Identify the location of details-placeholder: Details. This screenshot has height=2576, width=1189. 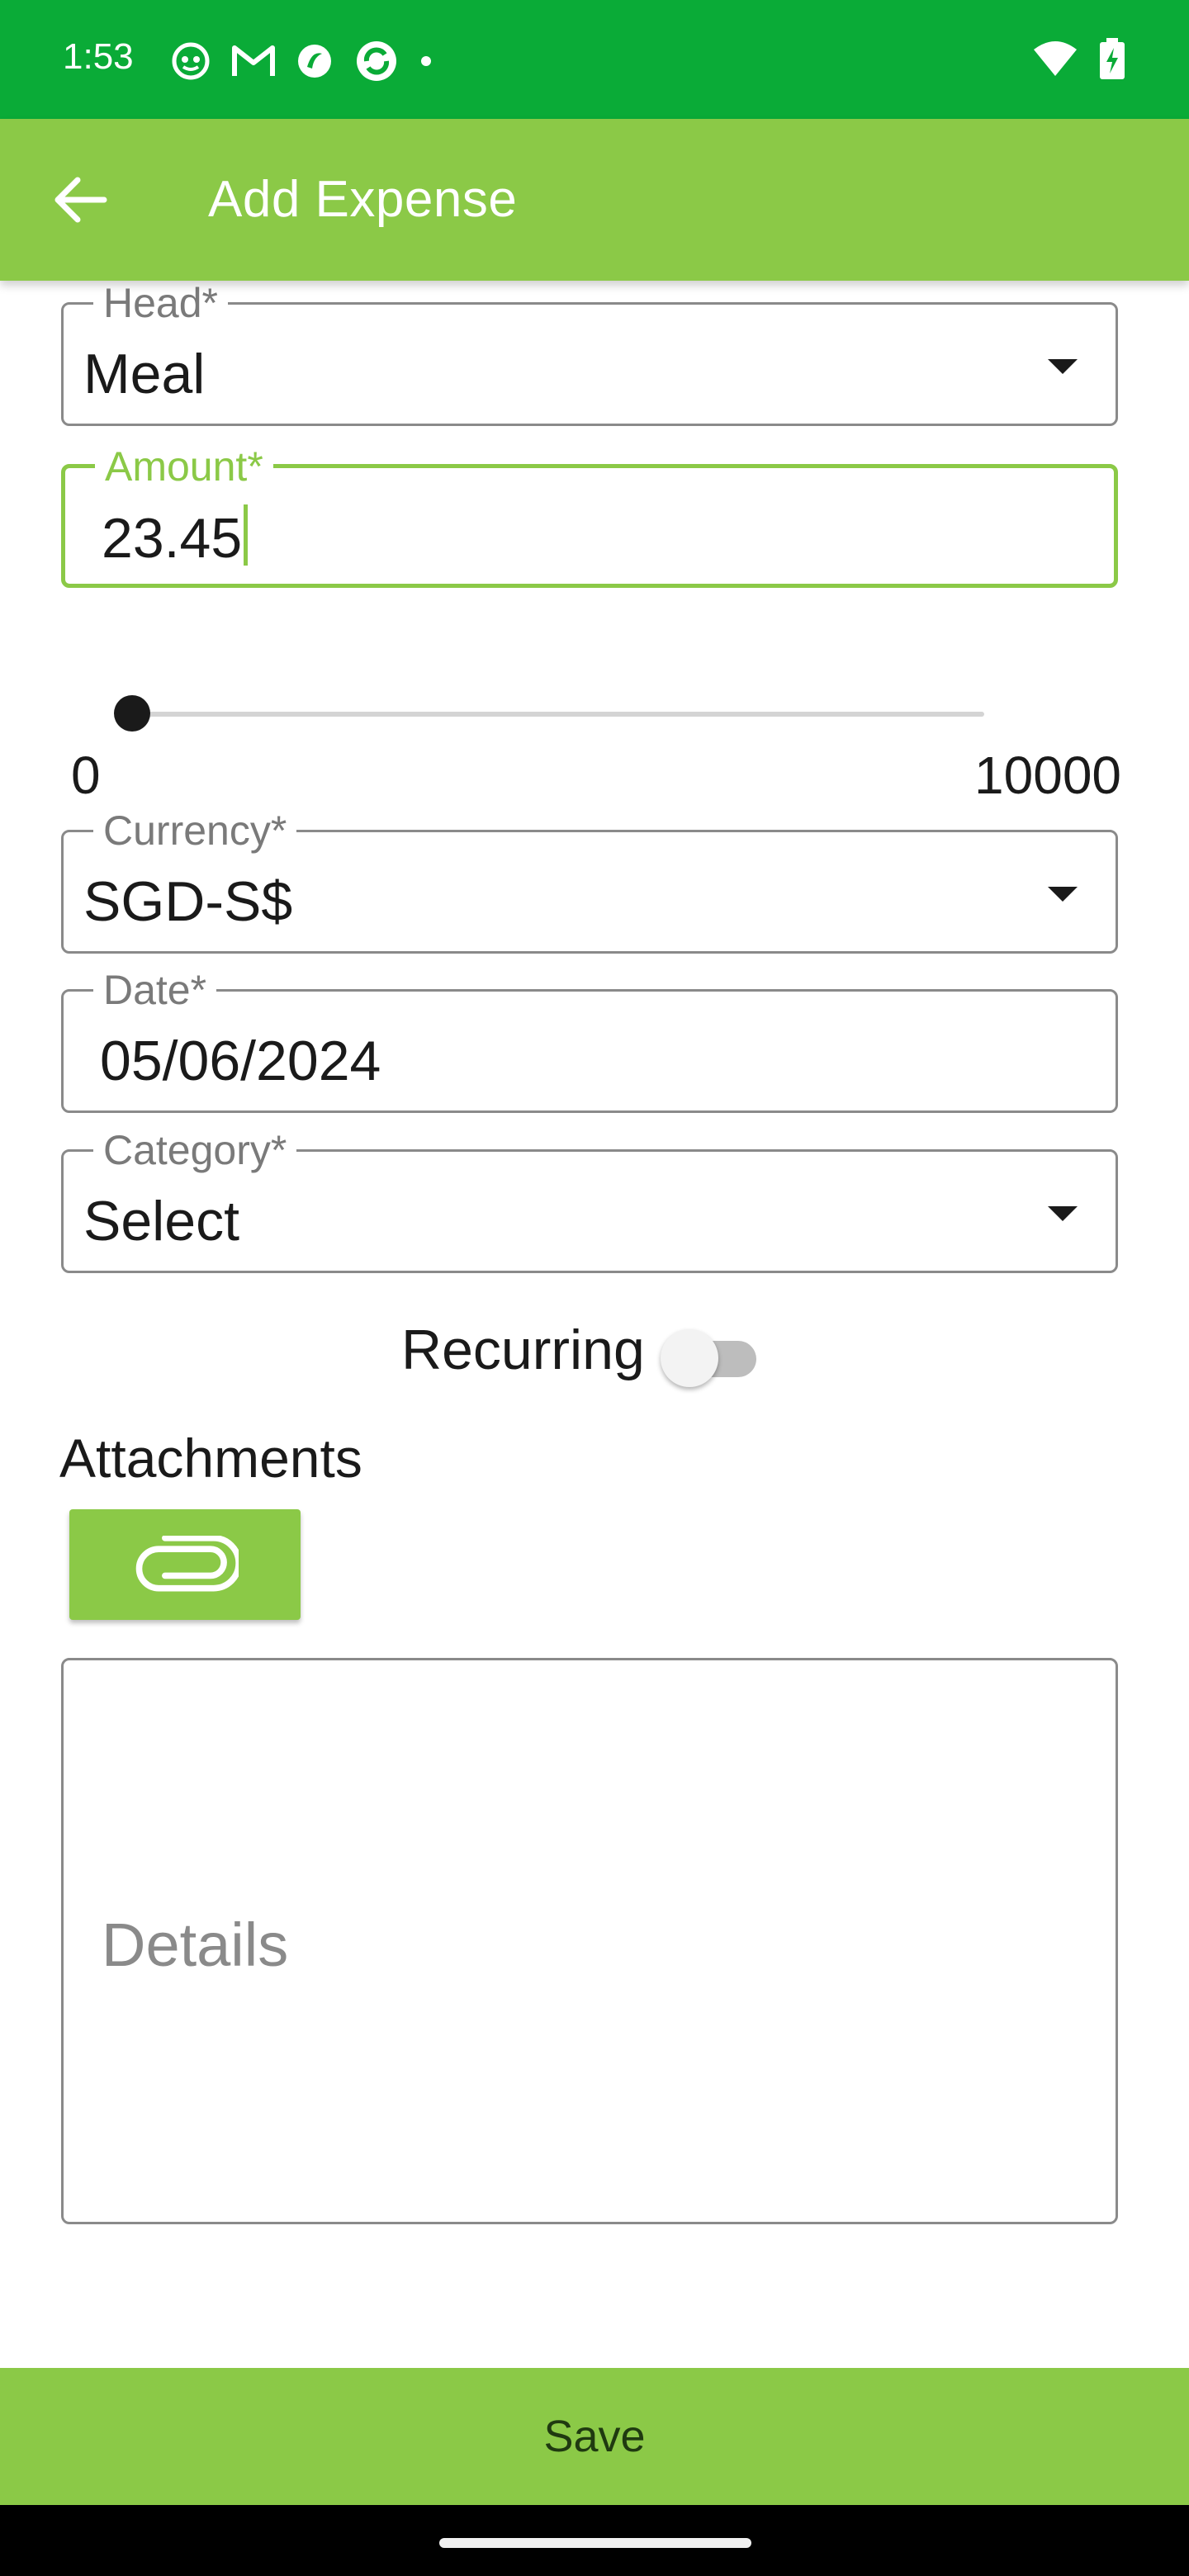
(195, 1945).